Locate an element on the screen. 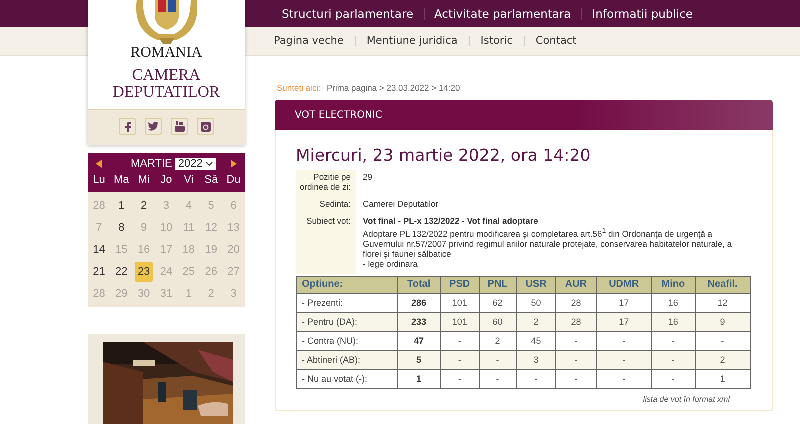 This screenshot has height=424, width=800. calendar-day: 16 is located at coordinates (144, 250).